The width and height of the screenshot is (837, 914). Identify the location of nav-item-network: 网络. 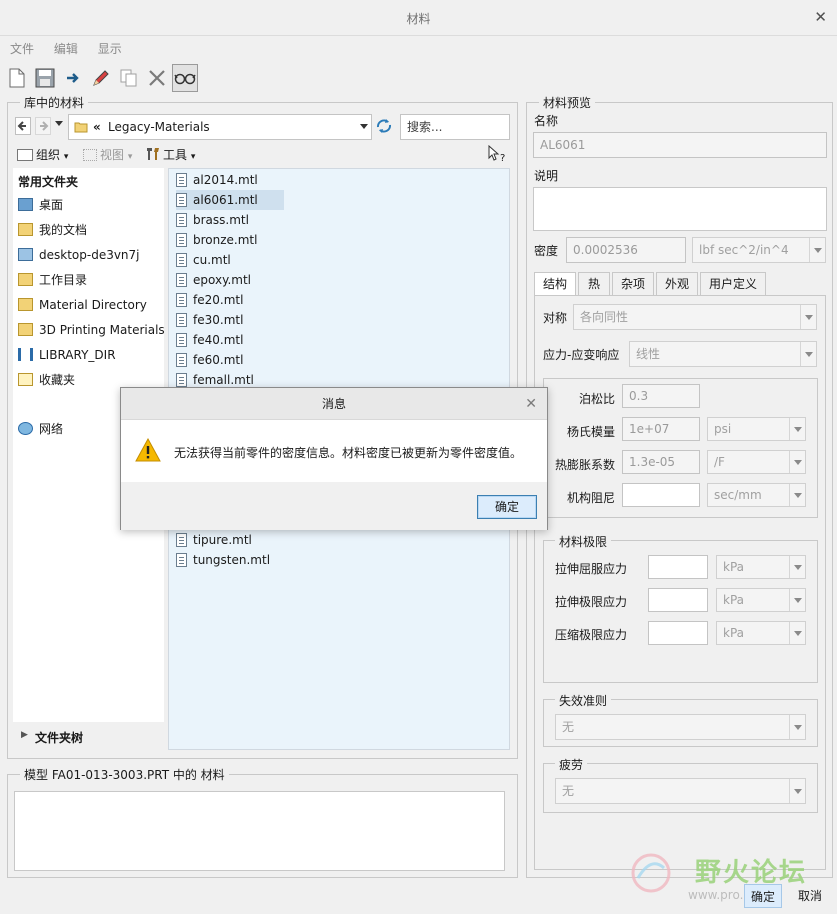
(40, 429).